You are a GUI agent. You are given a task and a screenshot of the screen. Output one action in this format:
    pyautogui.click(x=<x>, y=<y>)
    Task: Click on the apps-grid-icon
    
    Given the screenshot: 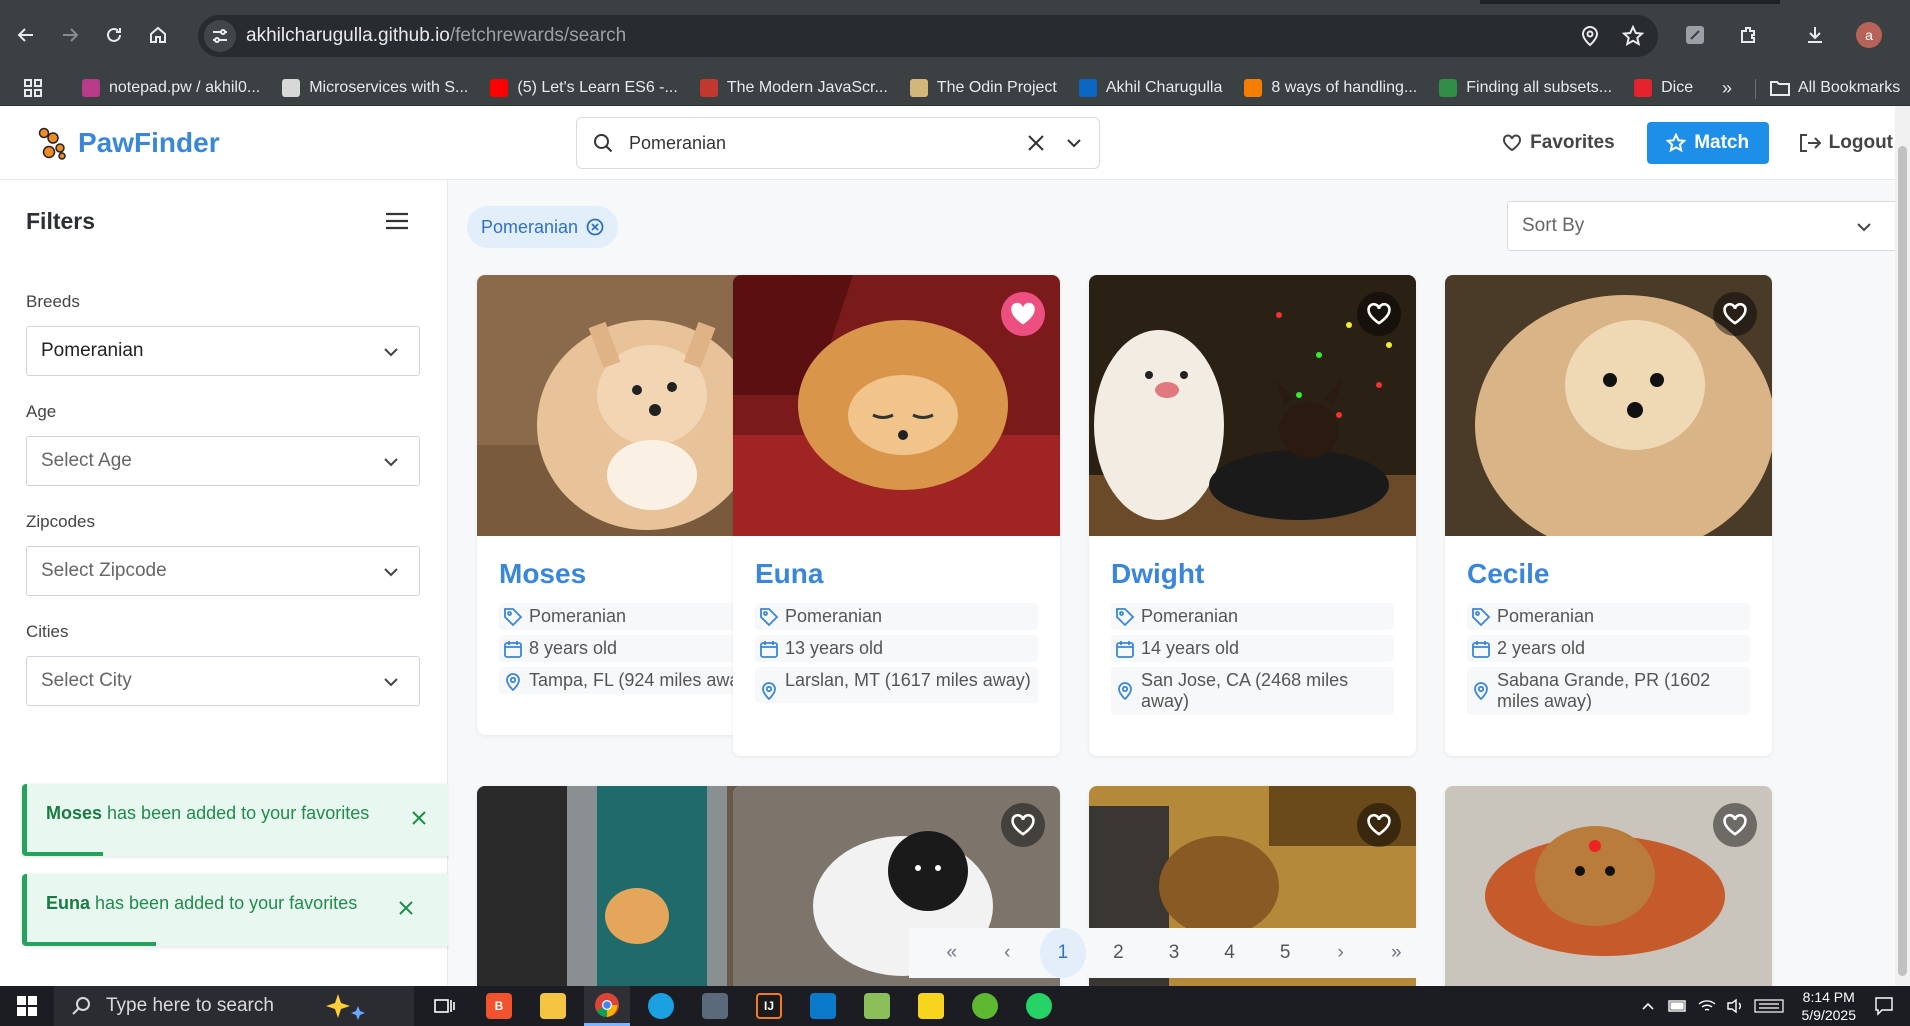 What is the action you would take?
    pyautogui.click(x=33, y=87)
    